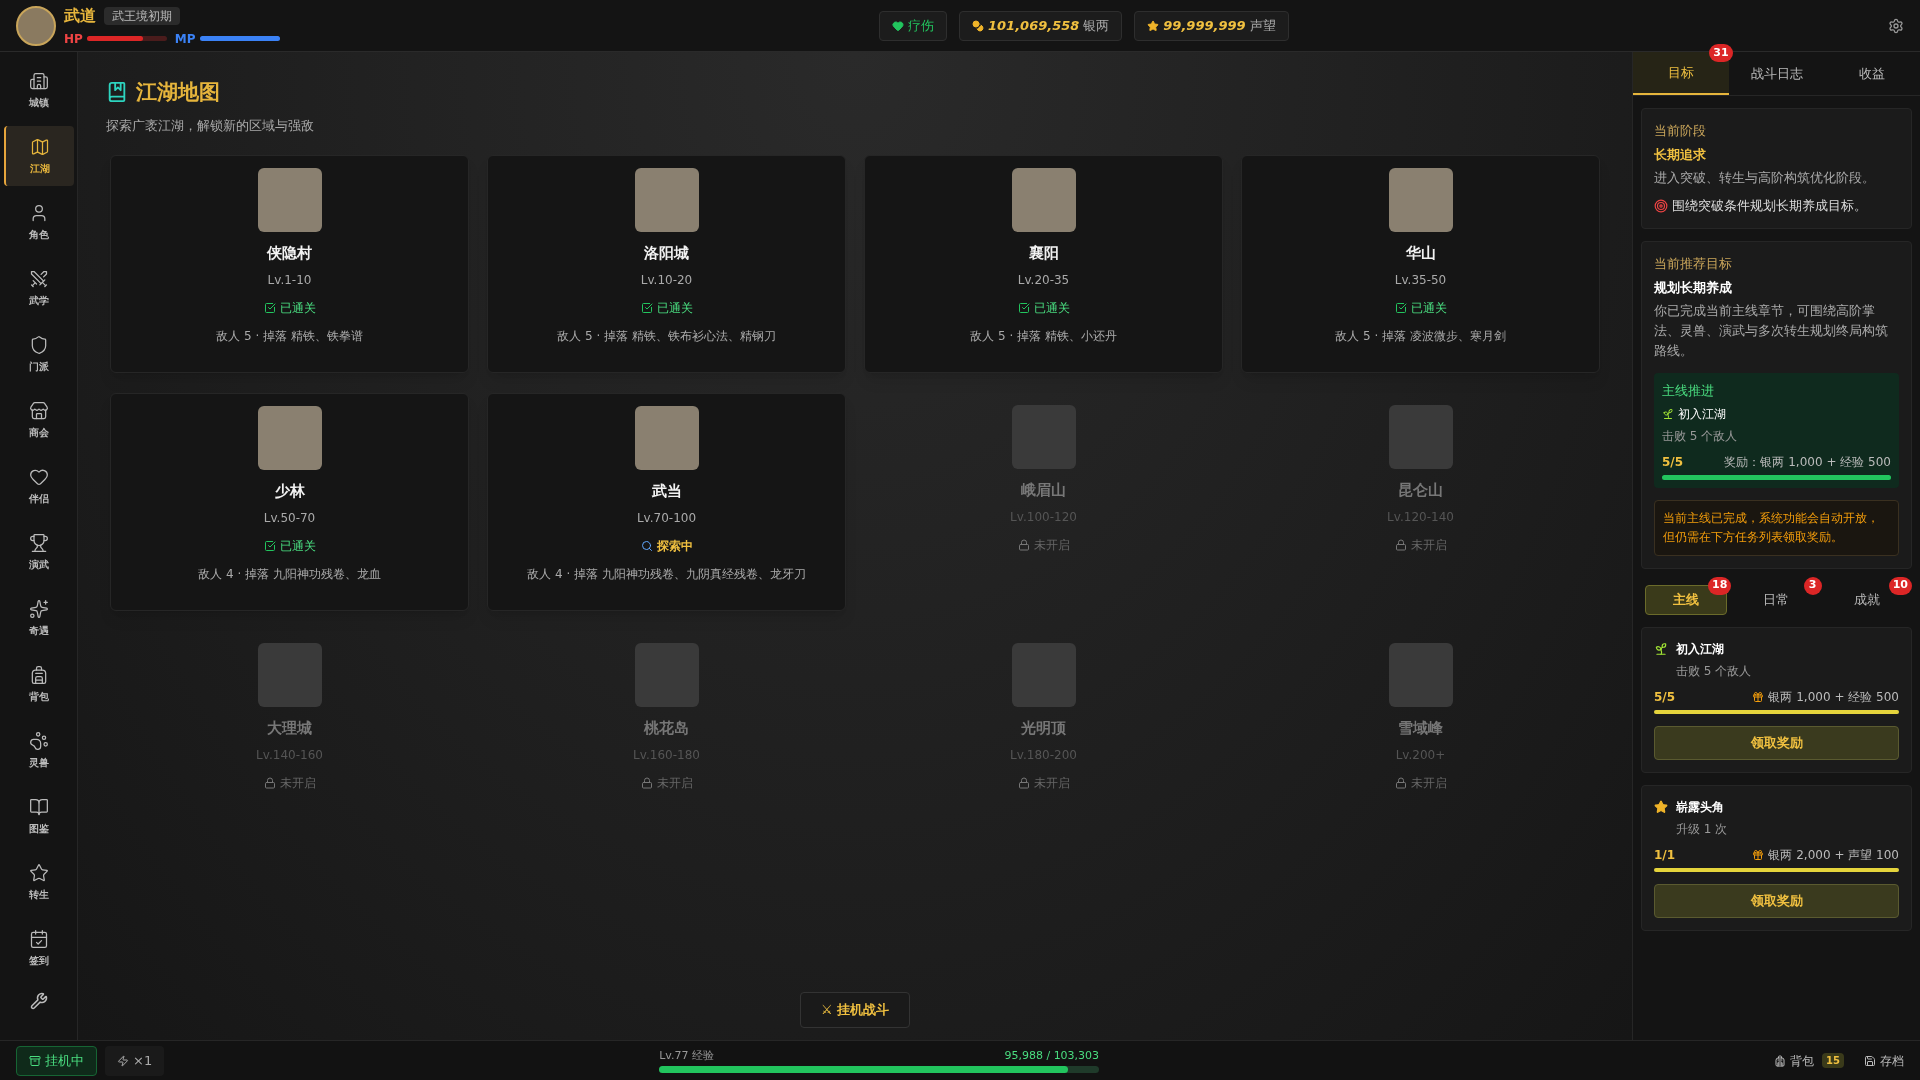 The image size is (1920, 1080). I want to click on map-icon, so click(39, 146).